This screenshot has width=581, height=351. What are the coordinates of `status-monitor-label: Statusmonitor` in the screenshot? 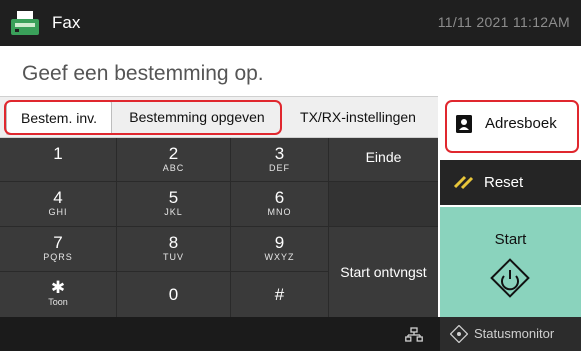 It's located at (514, 333).